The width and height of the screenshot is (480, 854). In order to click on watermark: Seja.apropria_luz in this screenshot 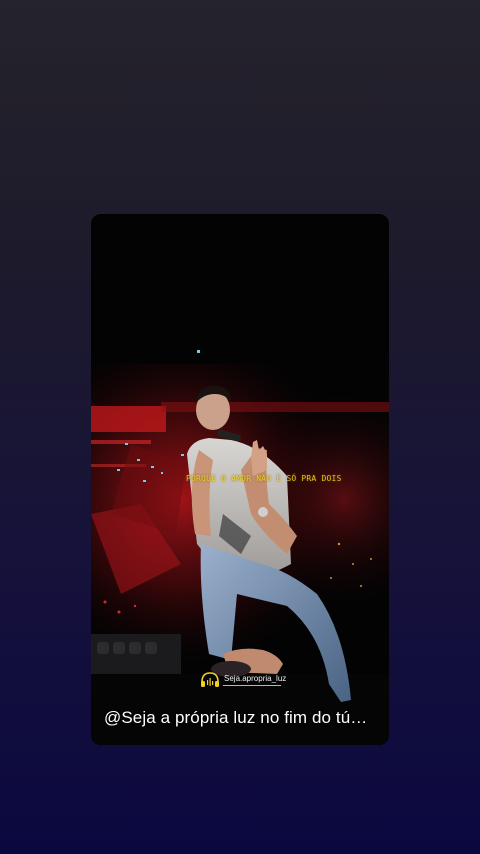, I will do `click(243, 681)`.